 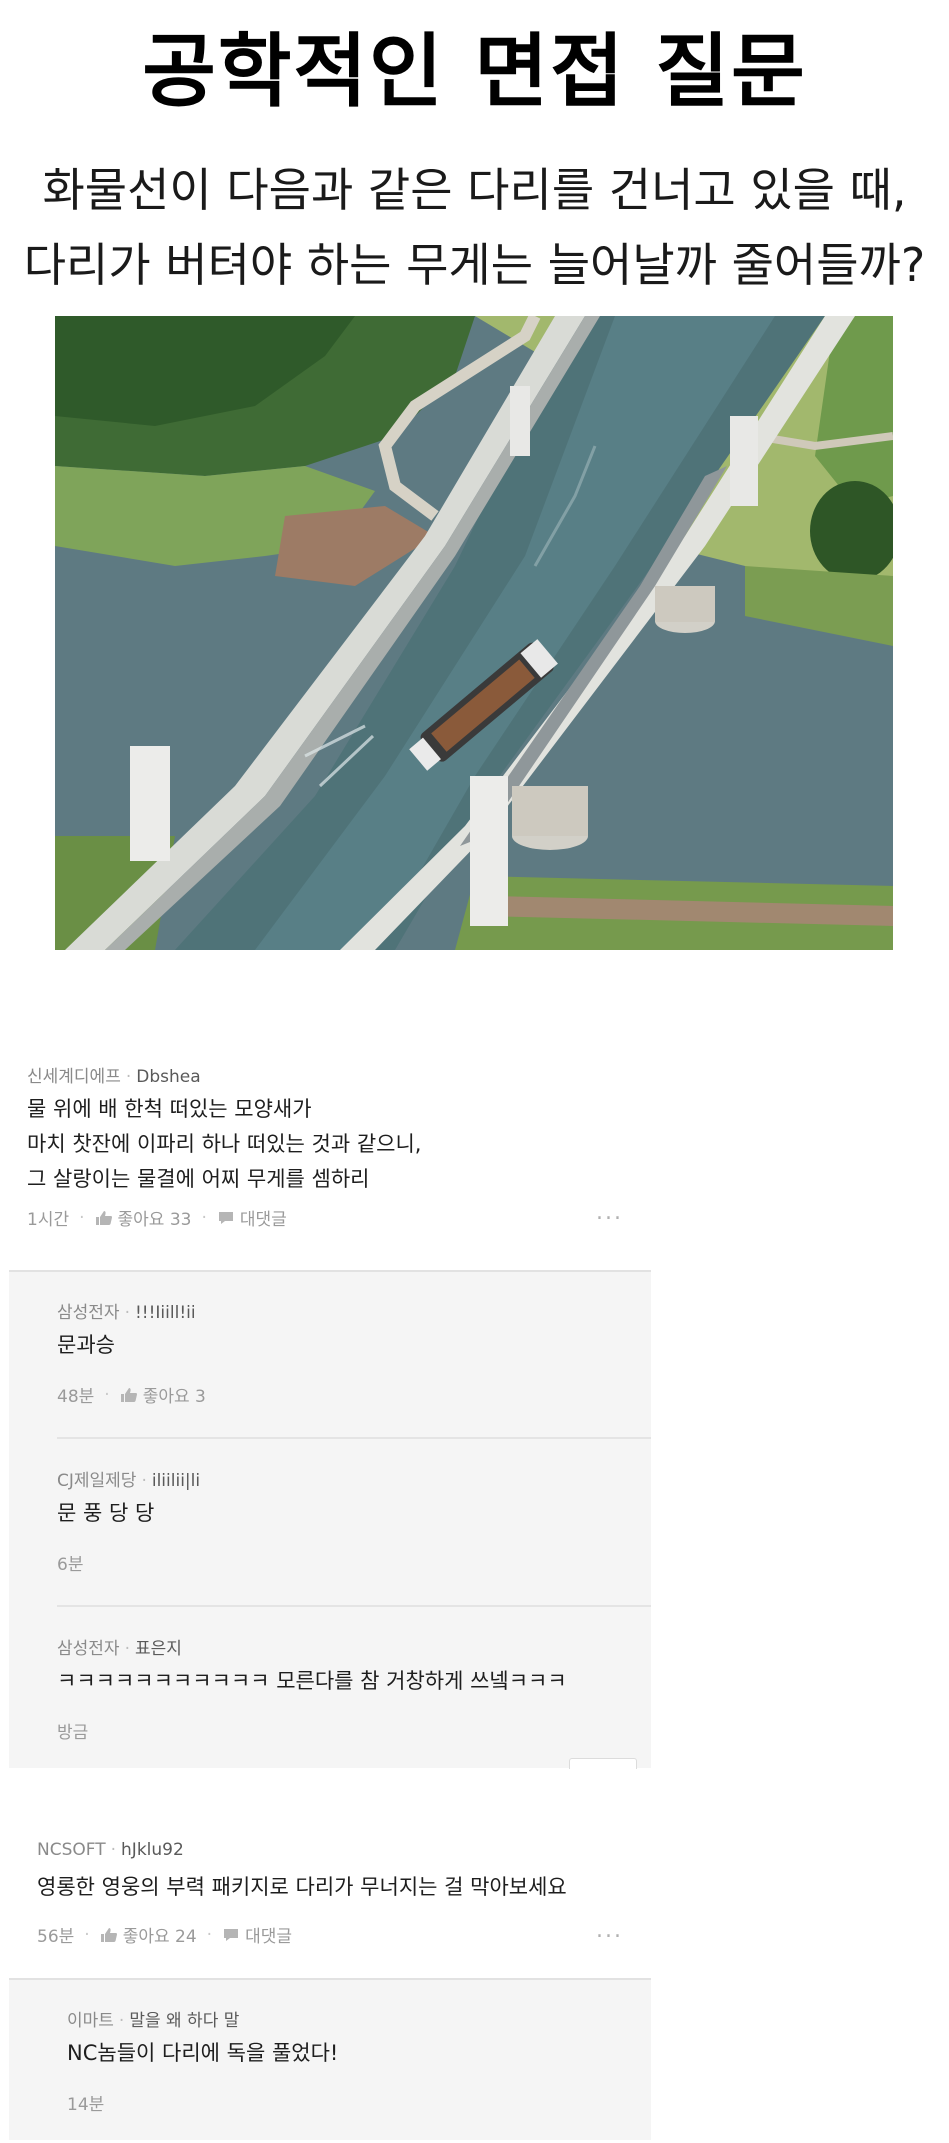 I want to click on reply-group: 이마트 · 말을 왜 하다 말 NC놈들이 다리에 독을 풀었다! 14분, so click(x=330, y=2060).